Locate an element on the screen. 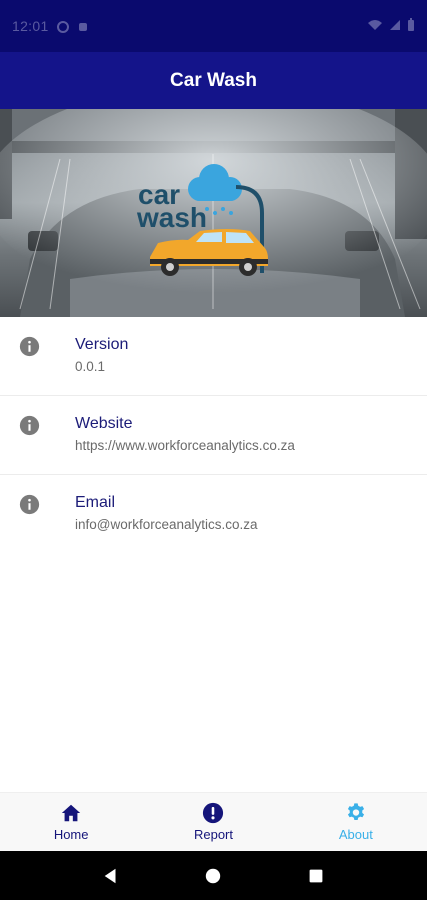 Image resolution: width=427 pixels, height=900 pixels. email-label: Email is located at coordinates (95, 502).